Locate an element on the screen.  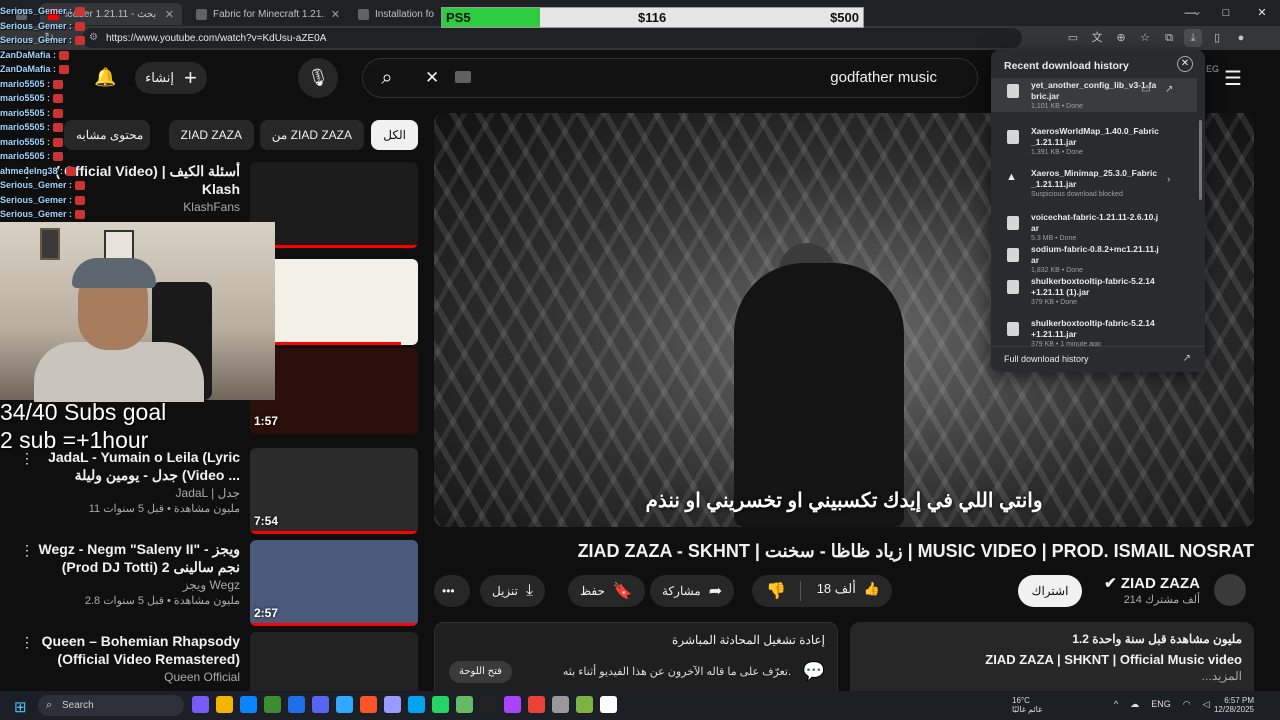
minimize-button: — is located at coordinates (1190, 13).